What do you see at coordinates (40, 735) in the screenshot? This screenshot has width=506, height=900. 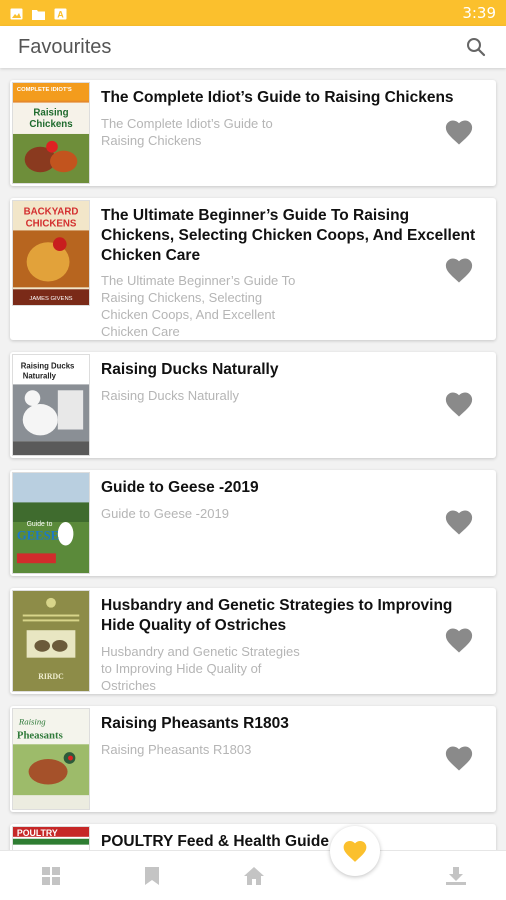 I see `cover-text: Pheasants` at bounding box center [40, 735].